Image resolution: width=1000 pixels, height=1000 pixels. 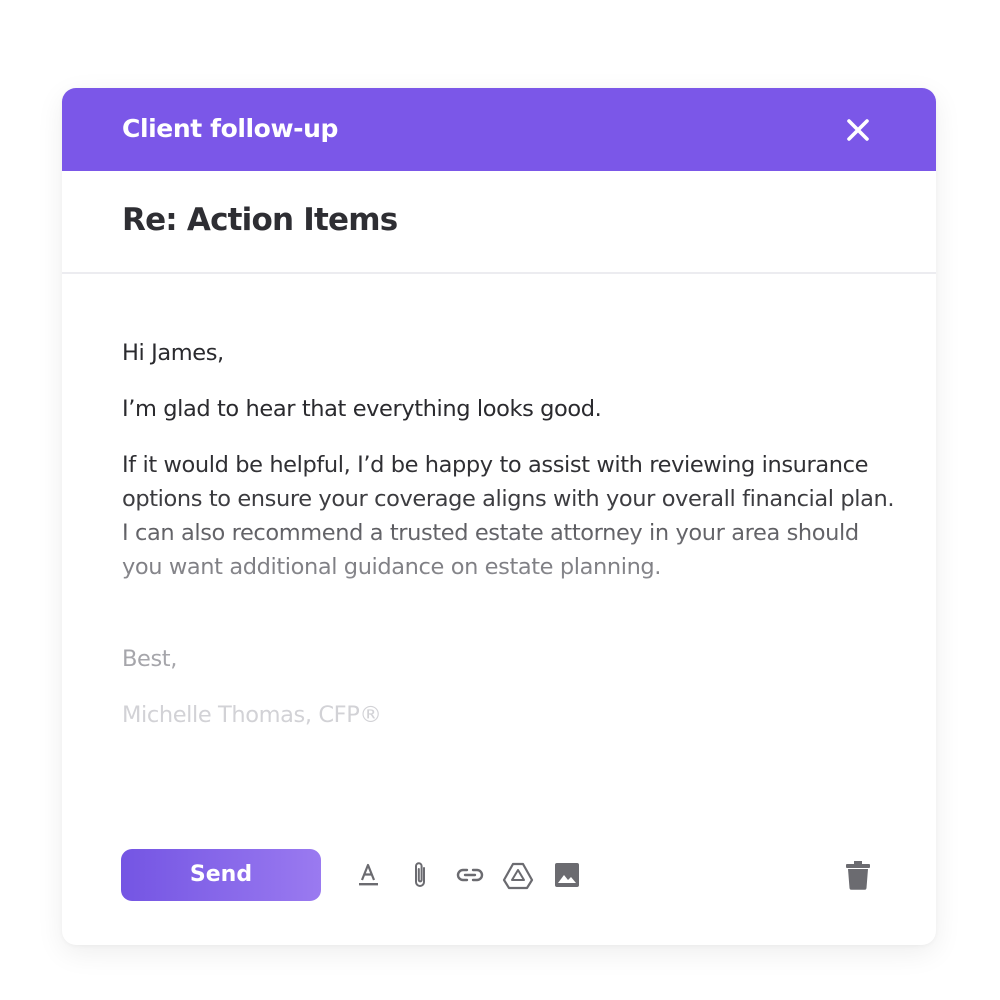 What do you see at coordinates (518, 875) in the screenshot?
I see `drive-icon` at bounding box center [518, 875].